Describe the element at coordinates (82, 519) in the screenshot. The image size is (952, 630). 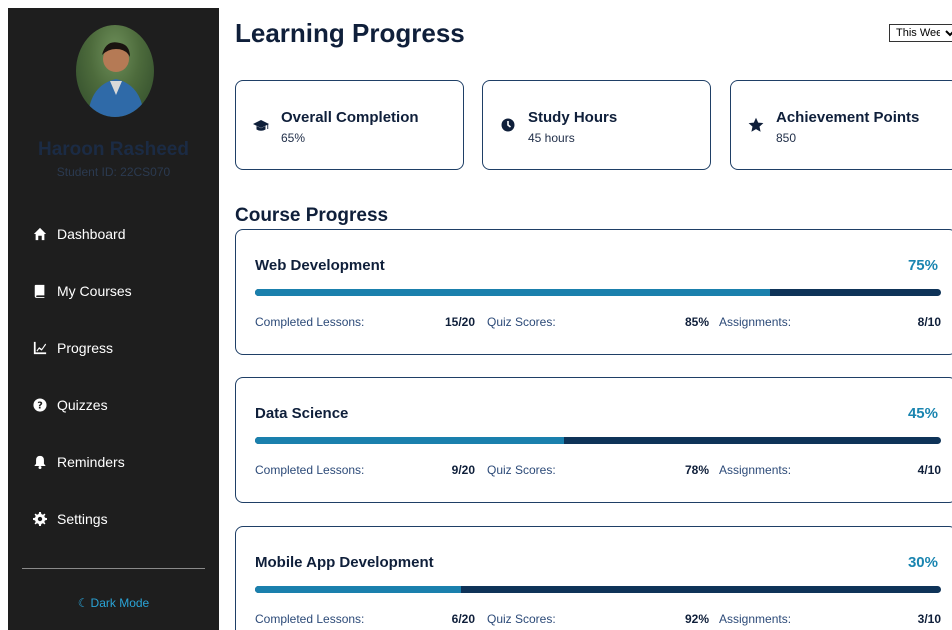
I see `nav-item-label: Settings` at that location.